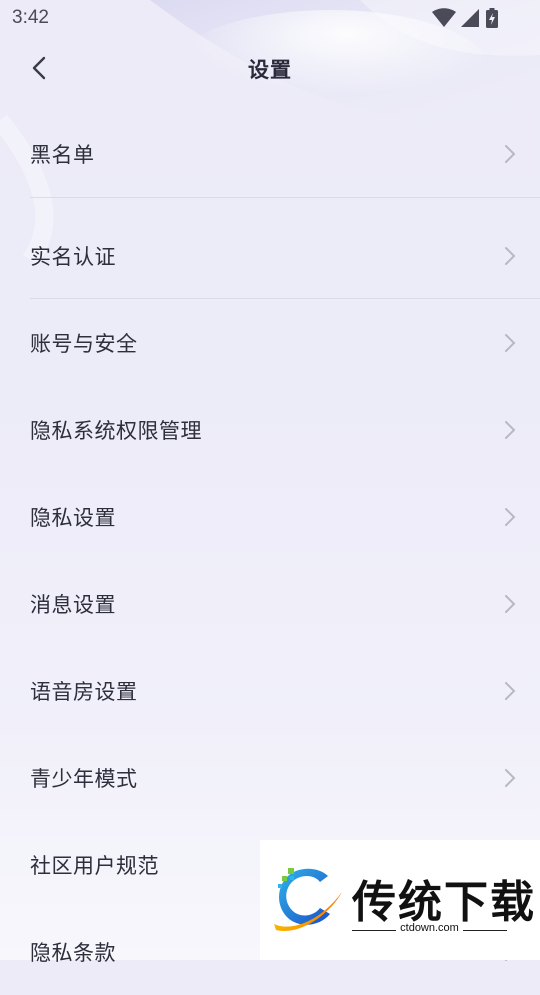 The width and height of the screenshot is (540, 995). I want to click on menu-item-privacy-permissions: 隐私系统权限管理, so click(270, 429).